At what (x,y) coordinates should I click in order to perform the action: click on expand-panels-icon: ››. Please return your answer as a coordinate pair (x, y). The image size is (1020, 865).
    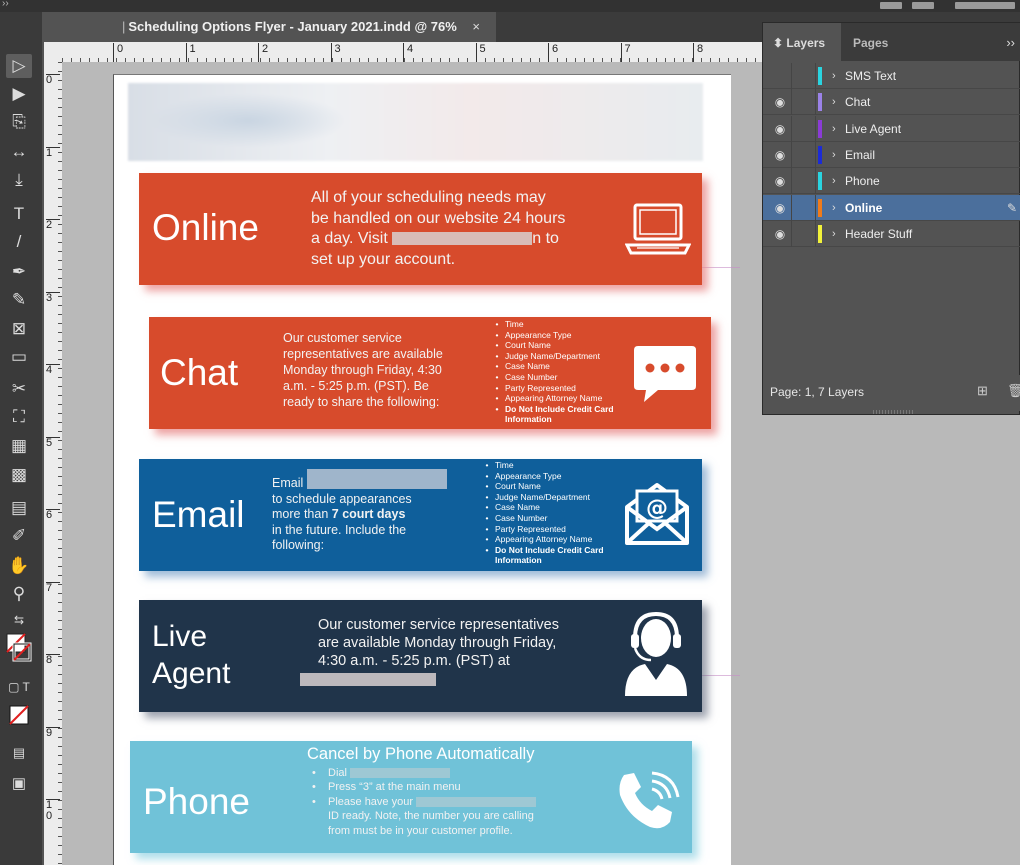
    Looking at the image, I should click on (5, 4).